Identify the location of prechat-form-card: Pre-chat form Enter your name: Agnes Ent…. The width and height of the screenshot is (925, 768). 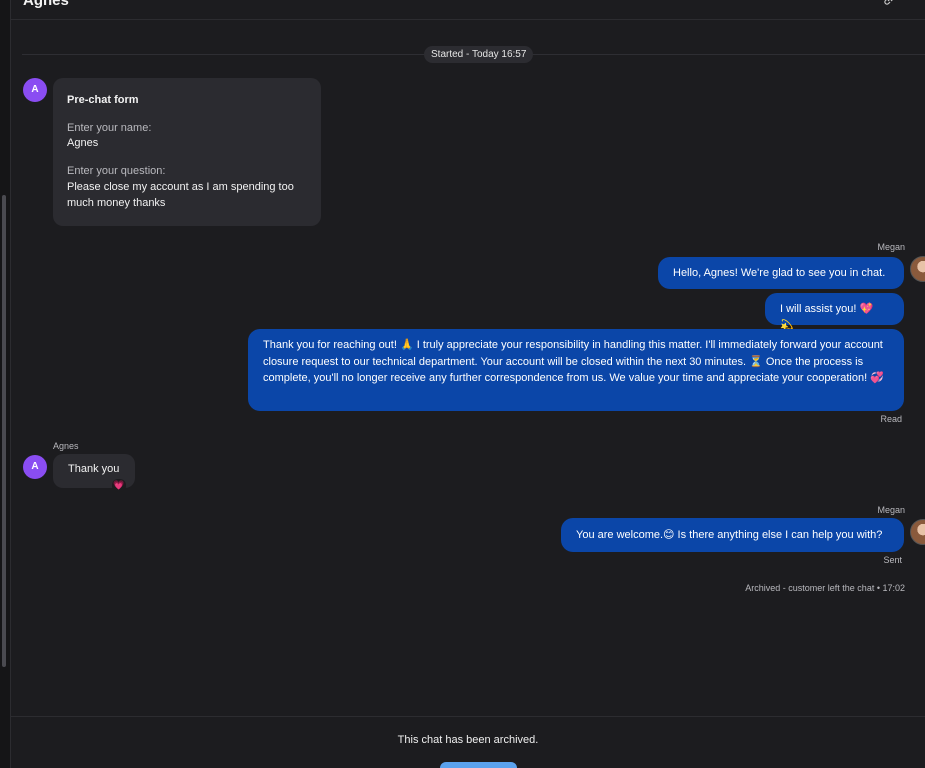
(187, 152).